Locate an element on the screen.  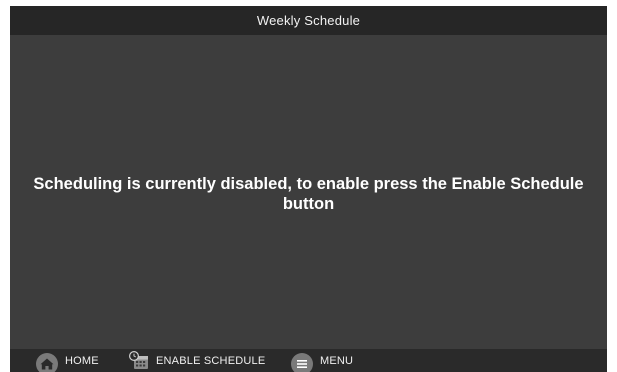
bottom-nav-bar: HOME ENABLE SCHEDULE MENU is located at coordinates (308, 360).